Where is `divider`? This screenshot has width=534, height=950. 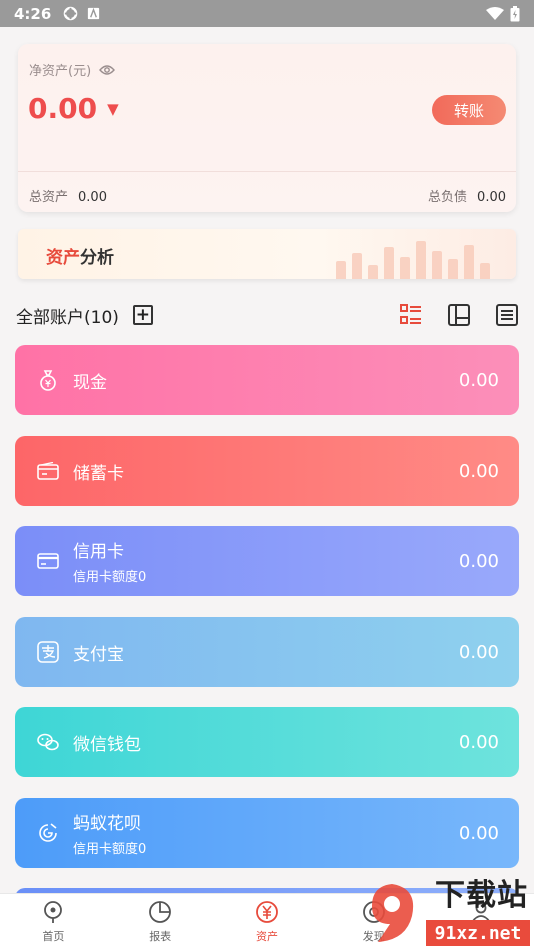 divider is located at coordinates (267, 171).